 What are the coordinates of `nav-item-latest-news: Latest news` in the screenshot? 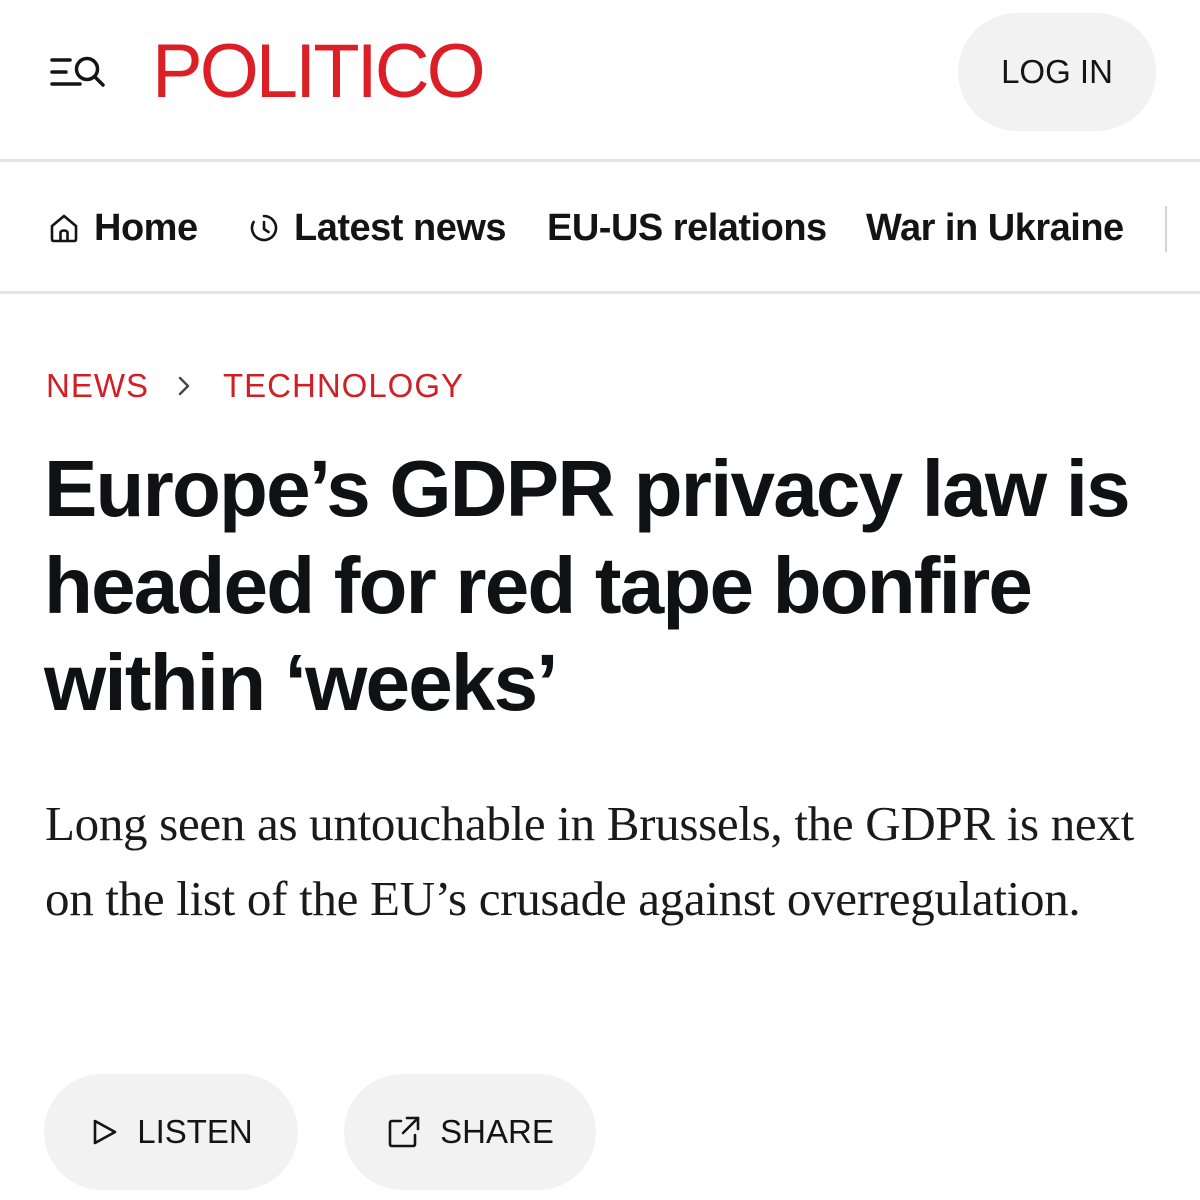 It's located at (377, 228).